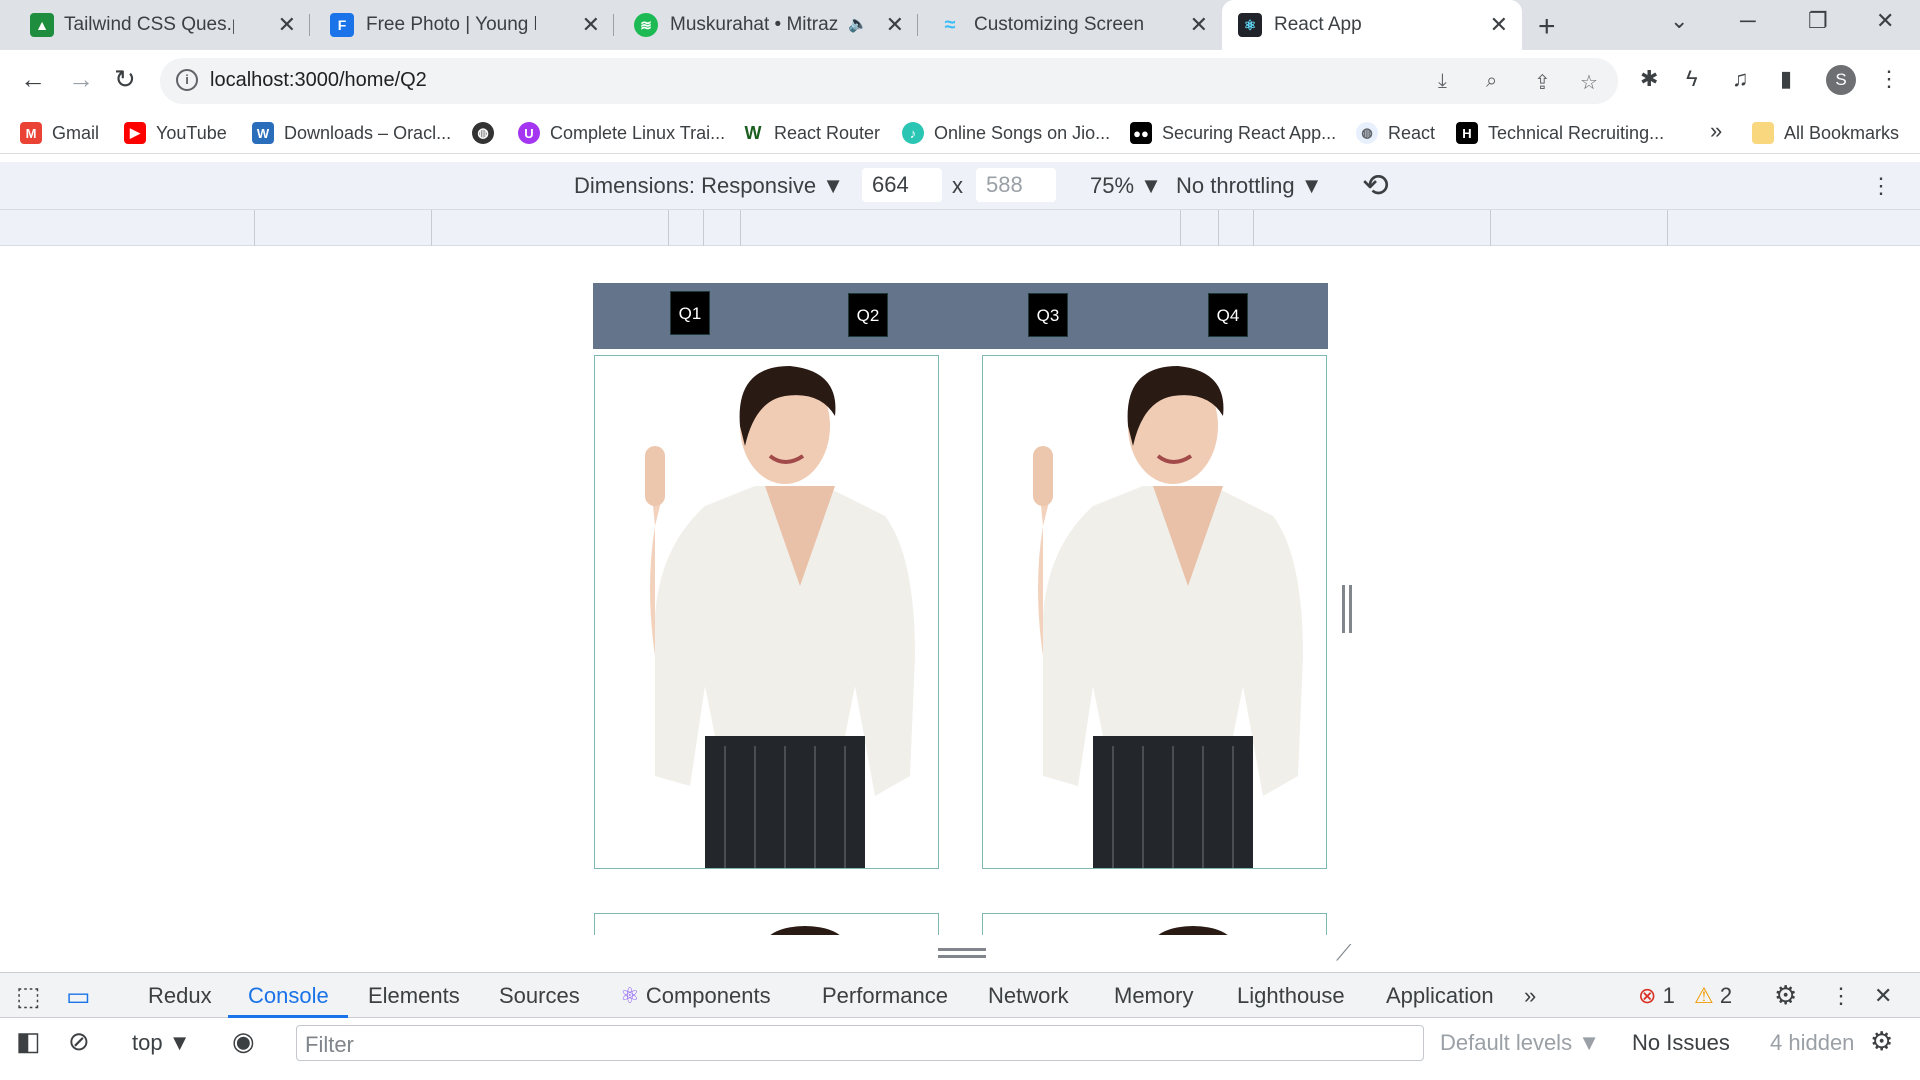 This screenshot has width=1920, height=1080. I want to click on tab-application: Application, so click(1440, 996).